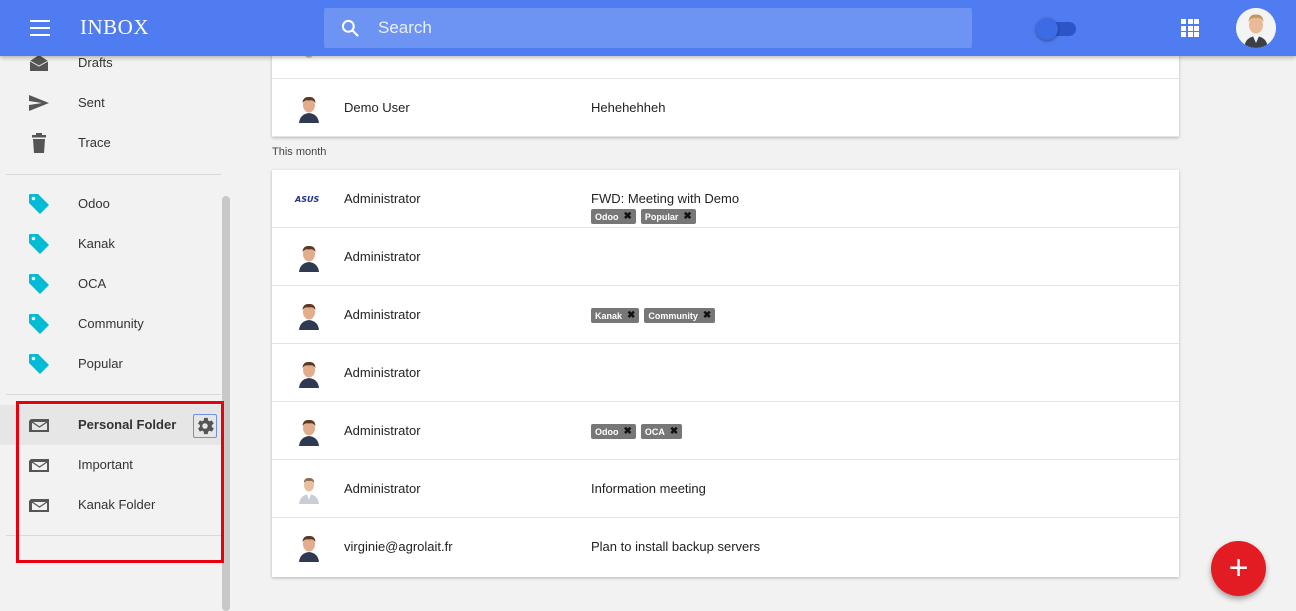  I want to click on apps-grid-icon, so click(1190, 28).